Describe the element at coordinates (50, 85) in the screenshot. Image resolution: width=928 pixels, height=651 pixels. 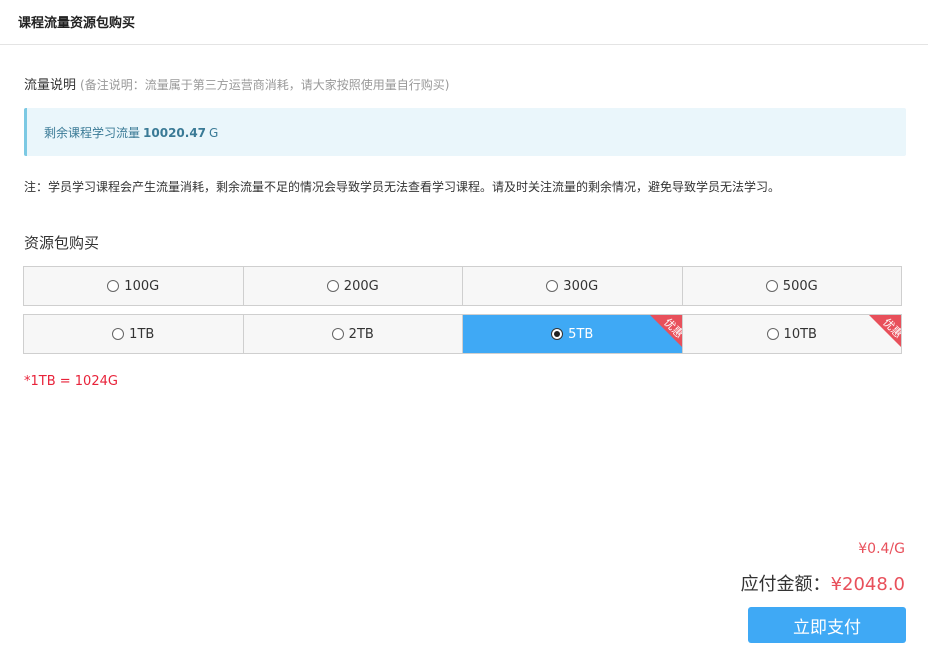
I see `traffic-description-label: 流量说明` at that location.